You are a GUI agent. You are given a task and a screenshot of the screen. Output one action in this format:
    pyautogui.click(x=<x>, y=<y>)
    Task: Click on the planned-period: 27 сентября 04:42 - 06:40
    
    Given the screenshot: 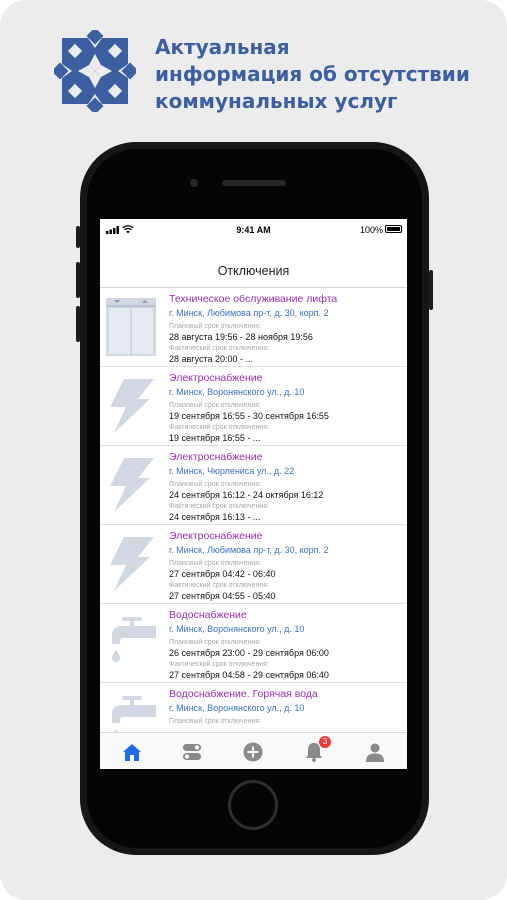 What is the action you would take?
    pyautogui.click(x=222, y=574)
    